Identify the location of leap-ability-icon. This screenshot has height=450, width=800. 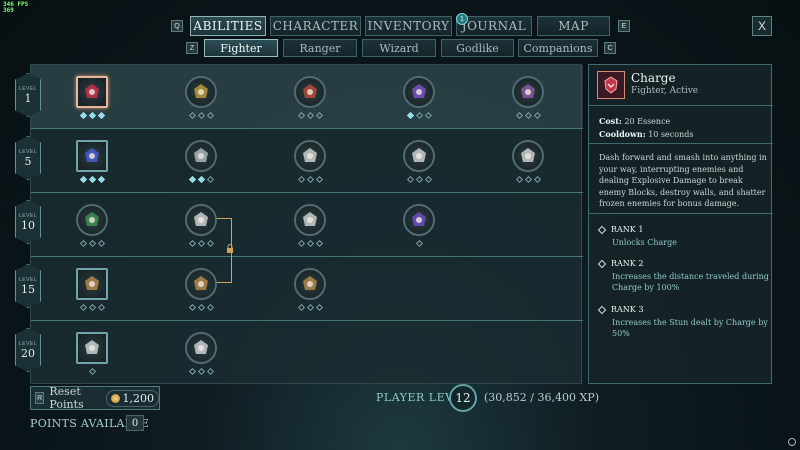
(92, 156).